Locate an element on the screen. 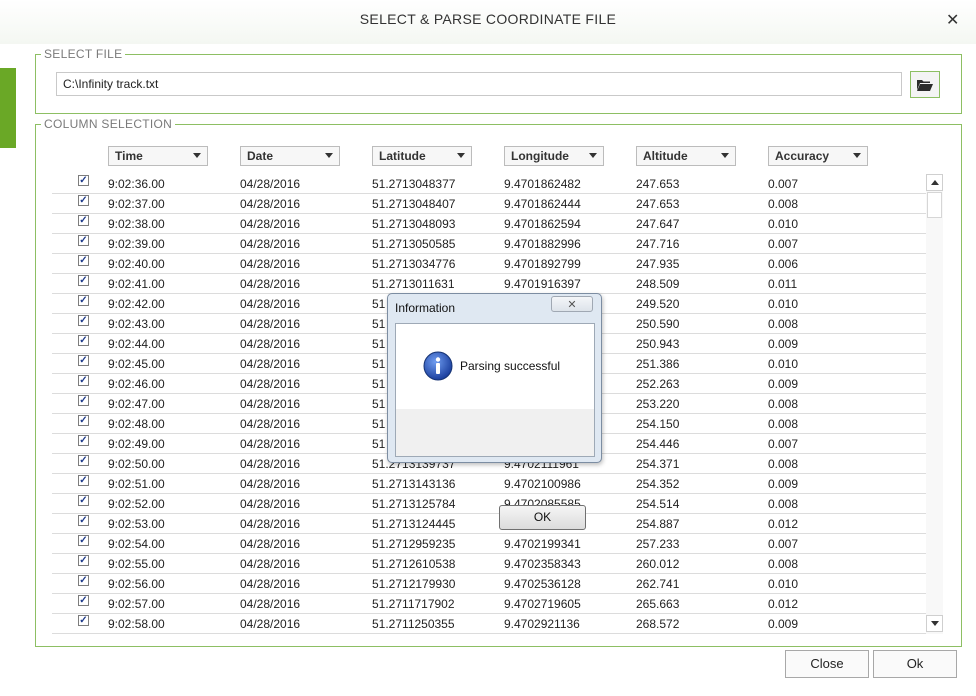 The width and height of the screenshot is (976, 696). table-cell: 262.741 is located at coordinates (658, 584).